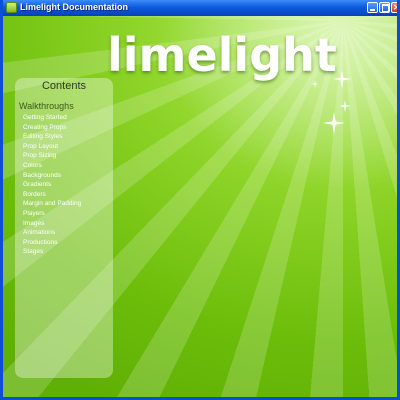  What do you see at coordinates (52, 195) in the screenshot?
I see `toc-item: Borders` at bounding box center [52, 195].